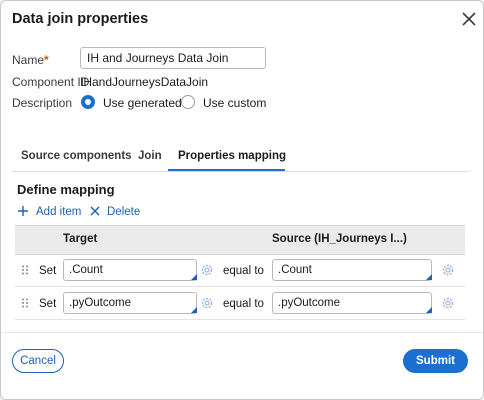 The image size is (484, 400). What do you see at coordinates (150, 156) in the screenshot?
I see `tab-join: Join` at bounding box center [150, 156].